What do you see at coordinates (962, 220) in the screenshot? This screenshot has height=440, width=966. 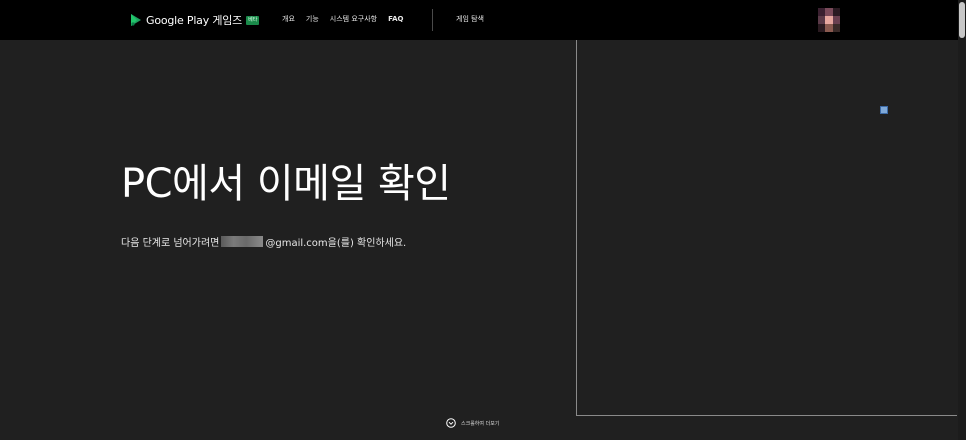 I see `scrollbar-track` at bounding box center [962, 220].